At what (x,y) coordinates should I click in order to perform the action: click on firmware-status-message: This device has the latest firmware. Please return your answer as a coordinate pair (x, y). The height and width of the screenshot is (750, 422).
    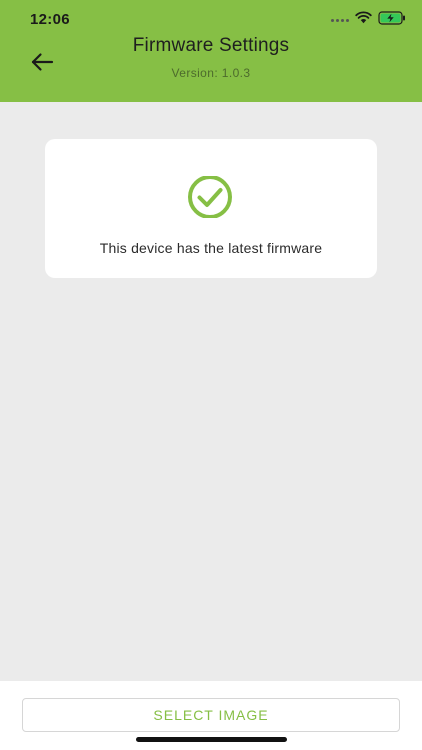
    Looking at the image, I should click on (211, 248).